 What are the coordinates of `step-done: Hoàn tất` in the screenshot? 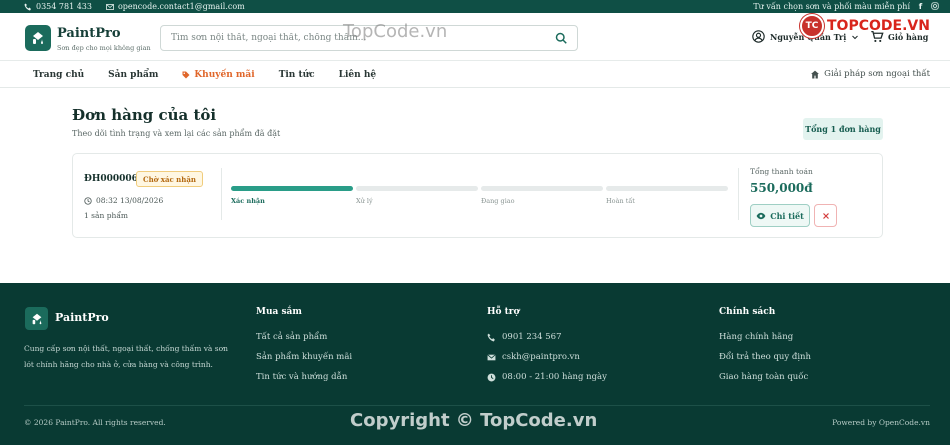 It's located at (667, 195).